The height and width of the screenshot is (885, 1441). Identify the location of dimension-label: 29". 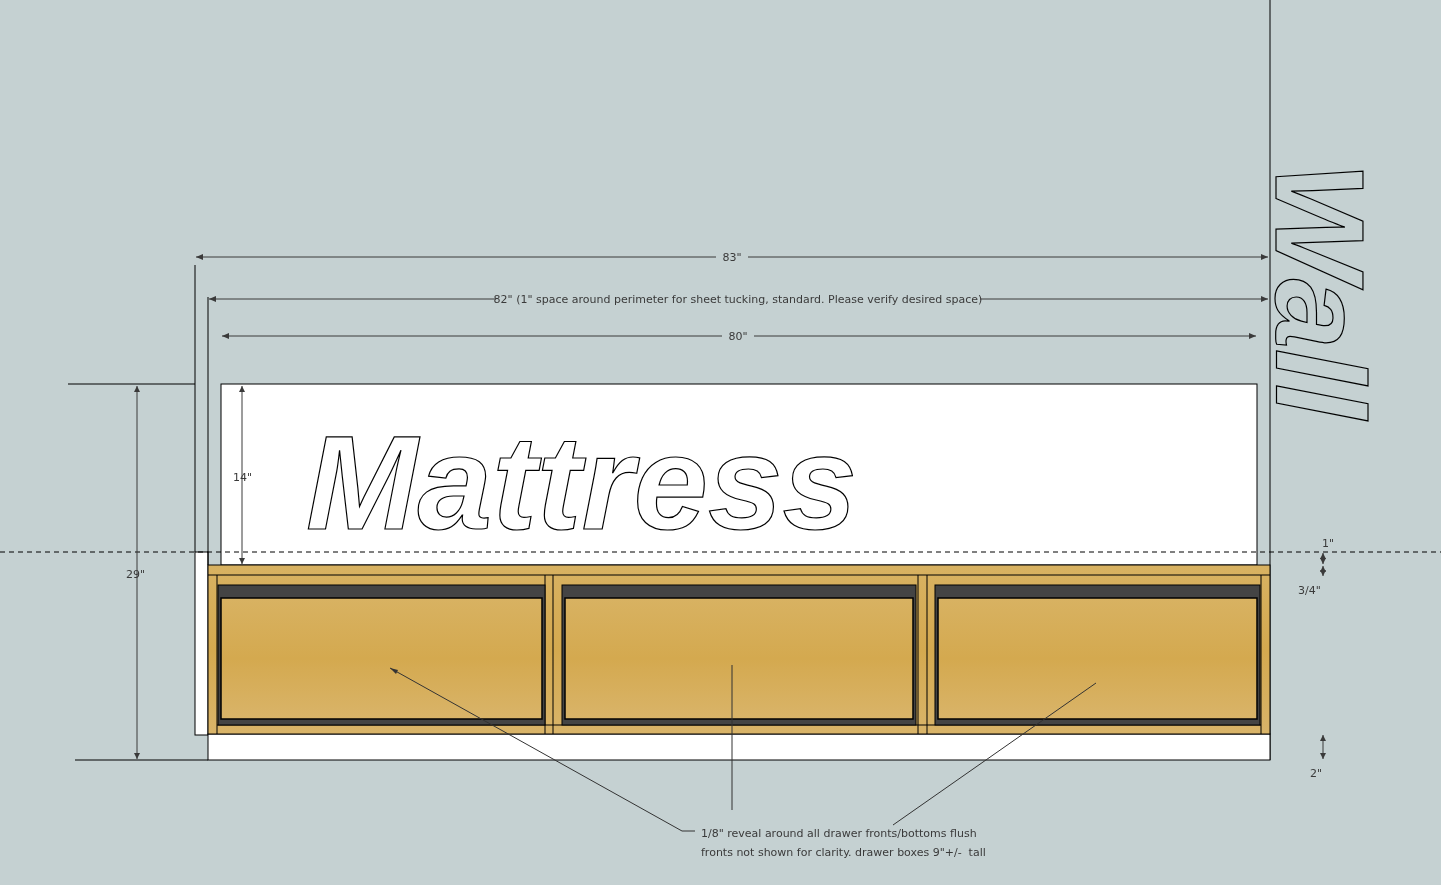
(136, 574).